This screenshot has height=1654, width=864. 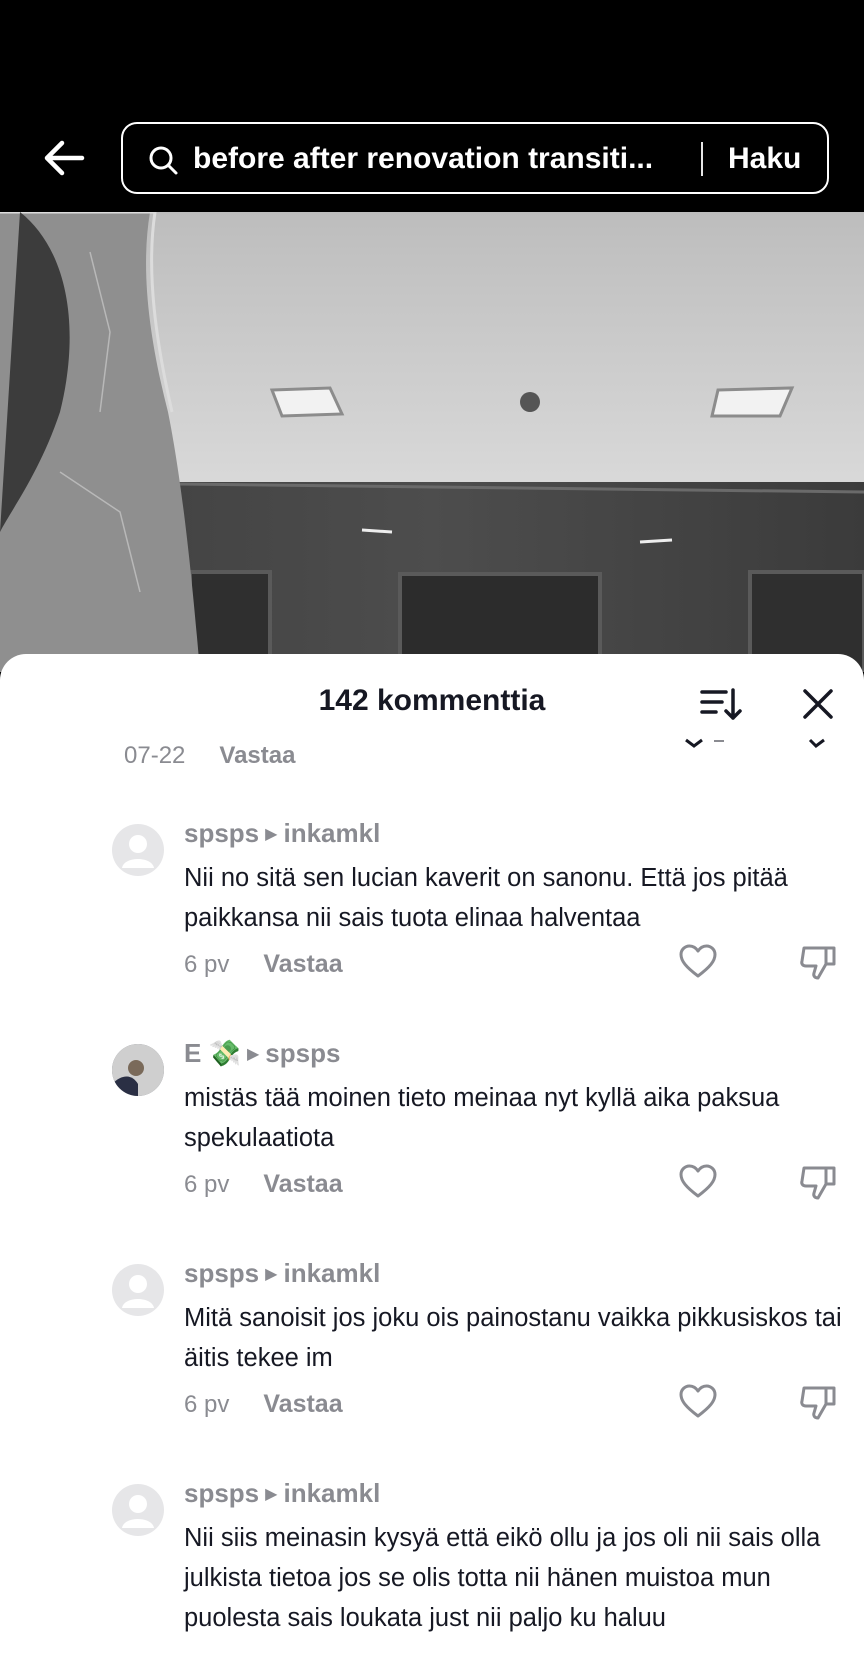 What do you see at coordinates (720, 704) in the screenshot?
I see `sort-icon` at bounding box center [720, 704].